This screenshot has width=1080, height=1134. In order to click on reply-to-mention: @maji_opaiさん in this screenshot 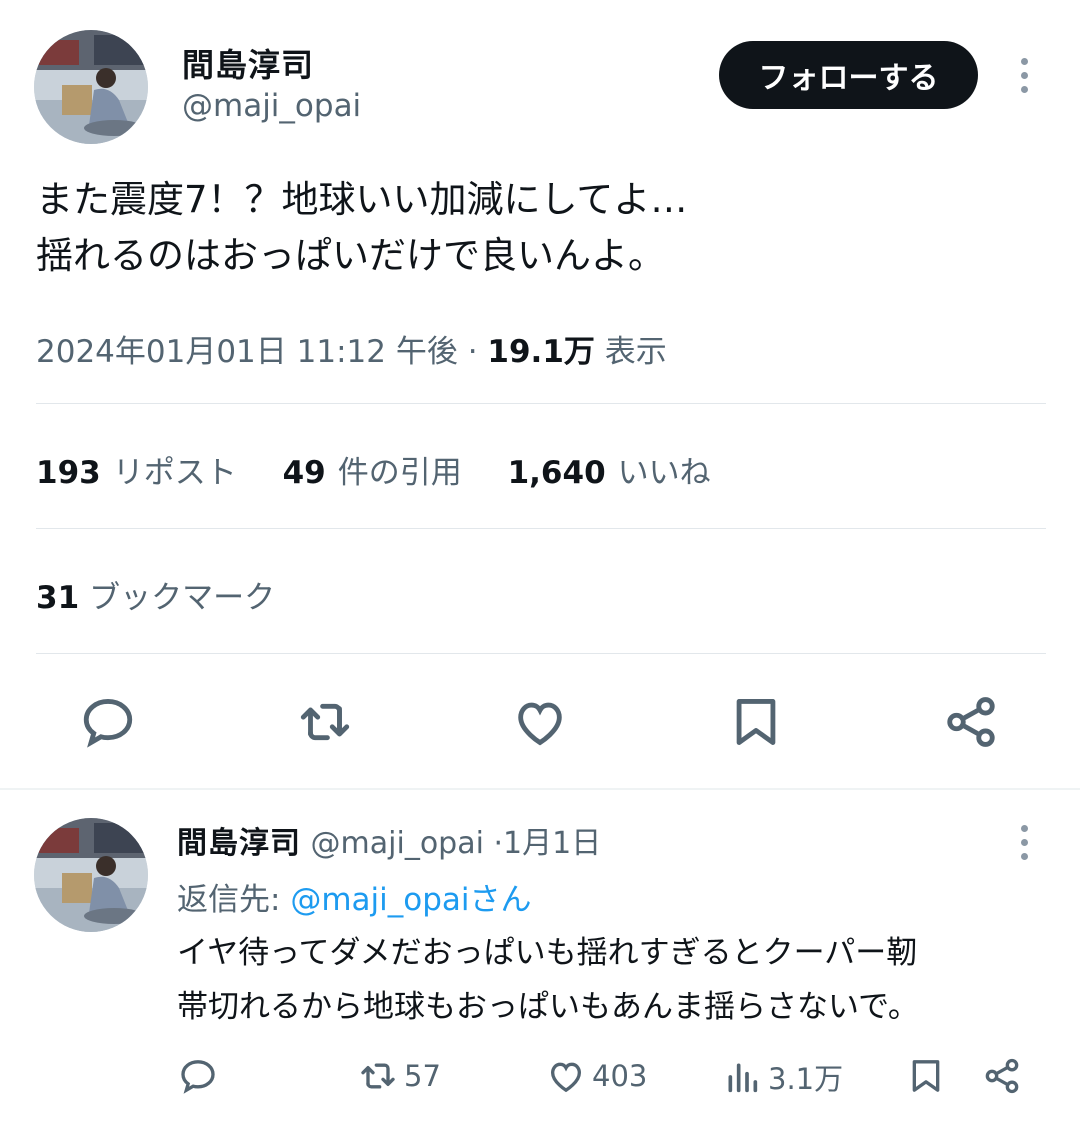, I will do `click(410, 900)`.